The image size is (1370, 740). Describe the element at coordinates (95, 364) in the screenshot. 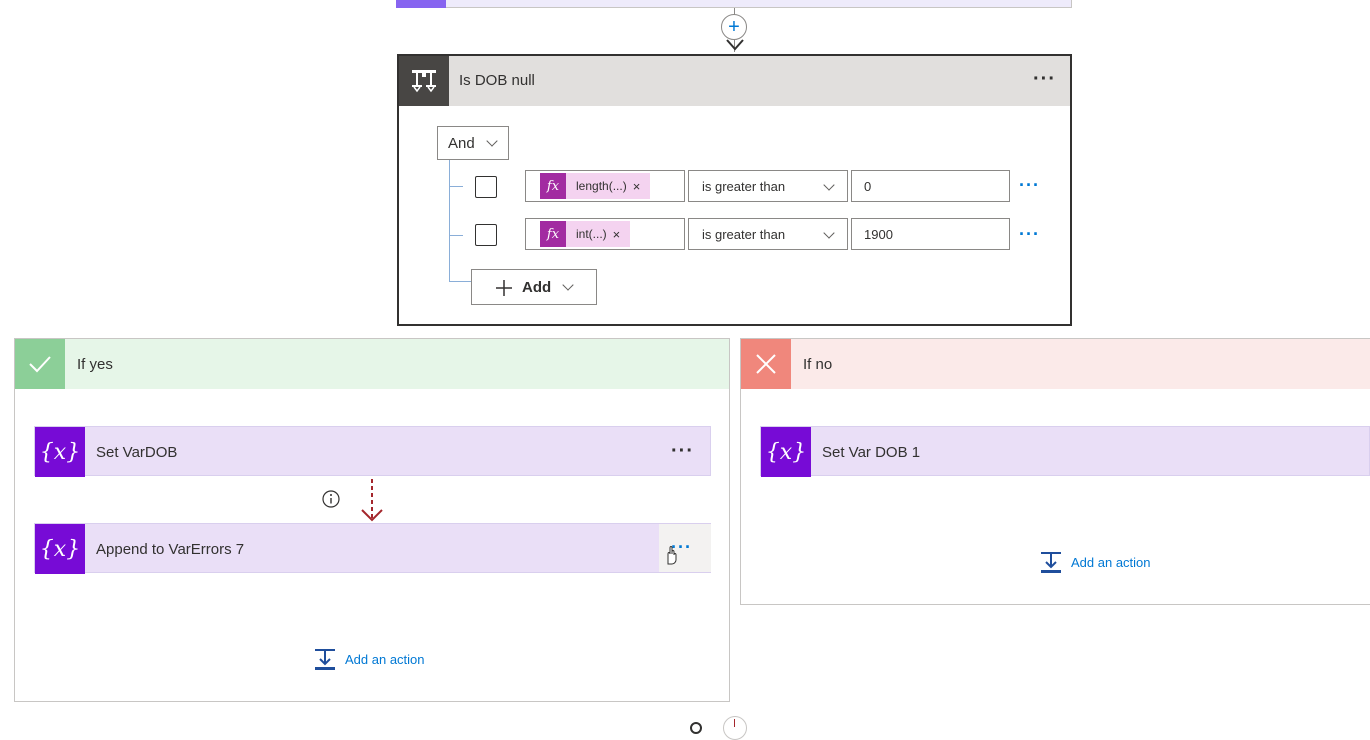

I see `if-yes-title: If yes` at that location.